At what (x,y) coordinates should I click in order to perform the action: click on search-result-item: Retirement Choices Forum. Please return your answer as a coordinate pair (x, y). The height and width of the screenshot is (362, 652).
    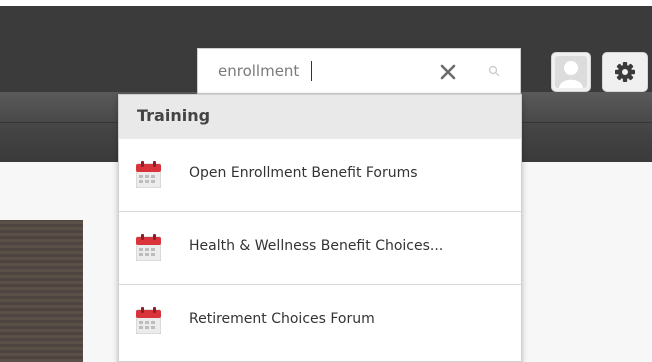
    Looking at the image, I should click on (320, 321).